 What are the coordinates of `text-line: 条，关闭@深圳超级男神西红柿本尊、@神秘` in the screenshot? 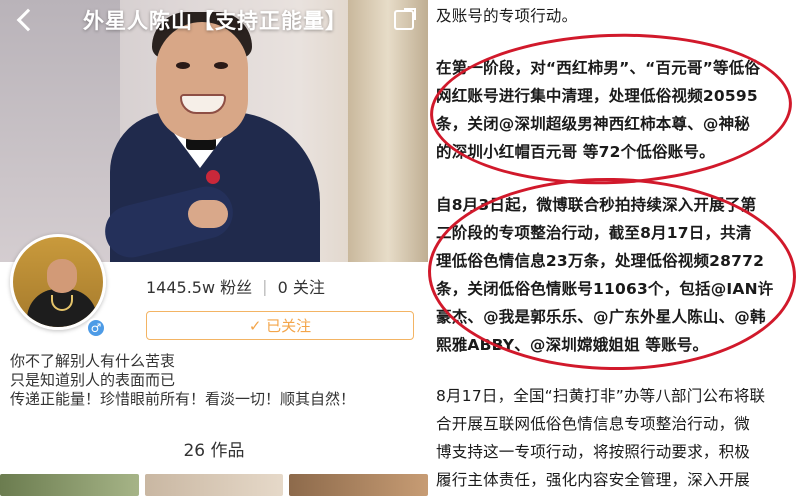 It's located at (593, 124).